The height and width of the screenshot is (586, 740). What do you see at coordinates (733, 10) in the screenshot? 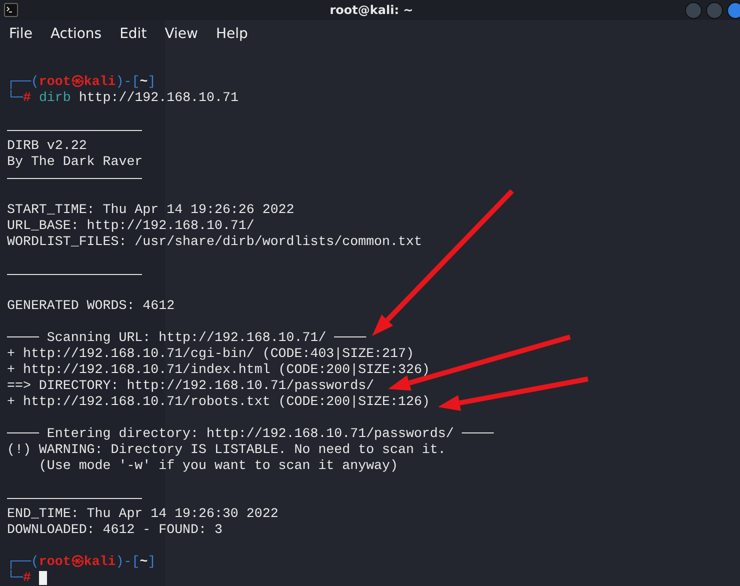
I see `close-button` at bounding box center [733, 10].